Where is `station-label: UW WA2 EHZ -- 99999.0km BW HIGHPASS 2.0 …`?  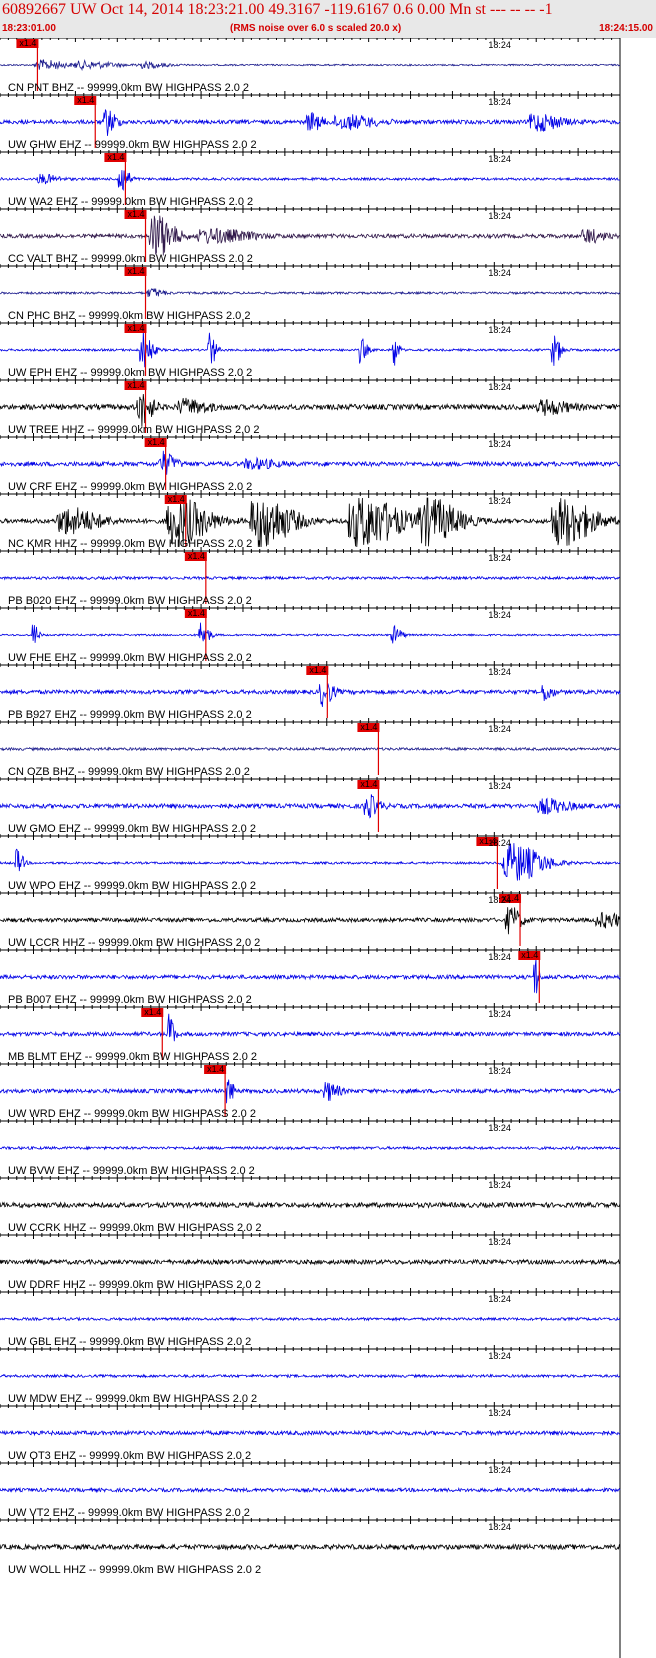
station-label: UW WA2 EHZ -- 99999.0km BW HIGHPASS 2.0 … is located at coordinates (130, 202).